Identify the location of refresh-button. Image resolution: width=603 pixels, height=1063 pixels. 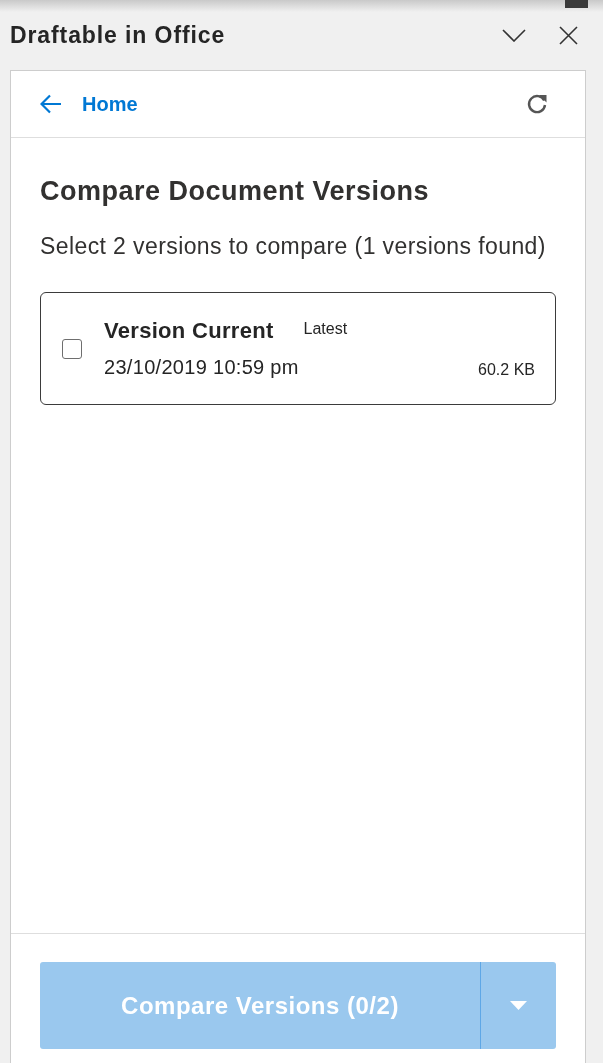
(537, 104).